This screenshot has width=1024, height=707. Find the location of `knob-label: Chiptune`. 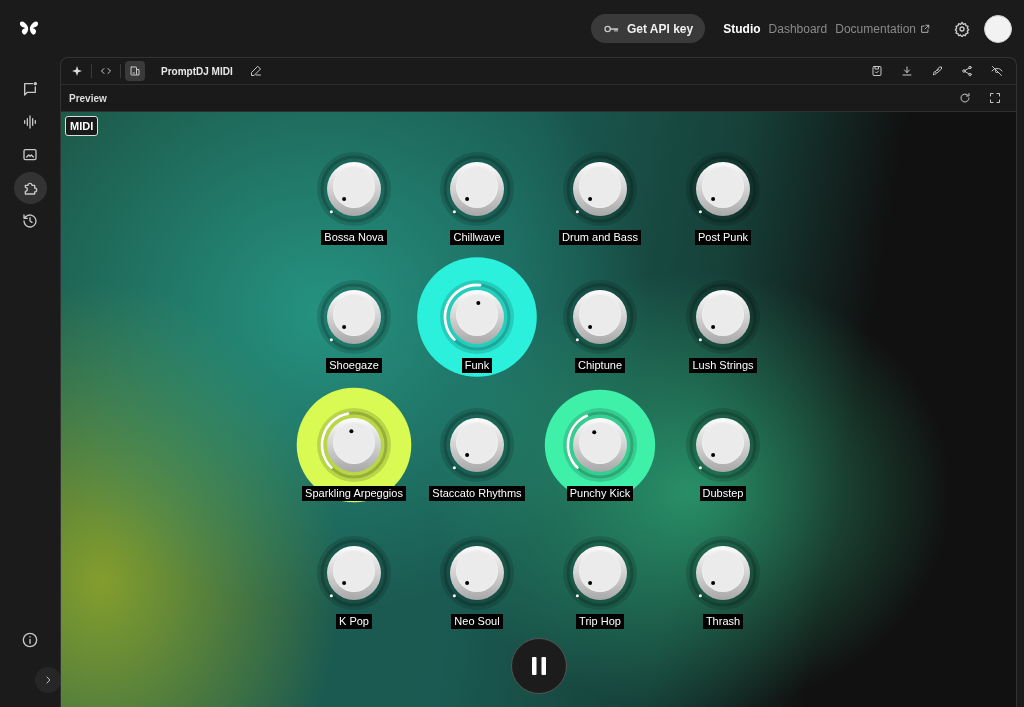

knob-label: Chiptune is located at coordinates (599, 365).